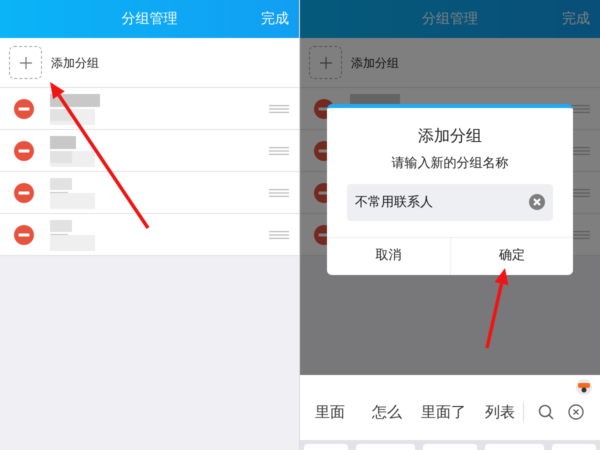  Describe the element at coordinates (511, 256) in the screenshot. I see `confirm-button: 确定` at that location.